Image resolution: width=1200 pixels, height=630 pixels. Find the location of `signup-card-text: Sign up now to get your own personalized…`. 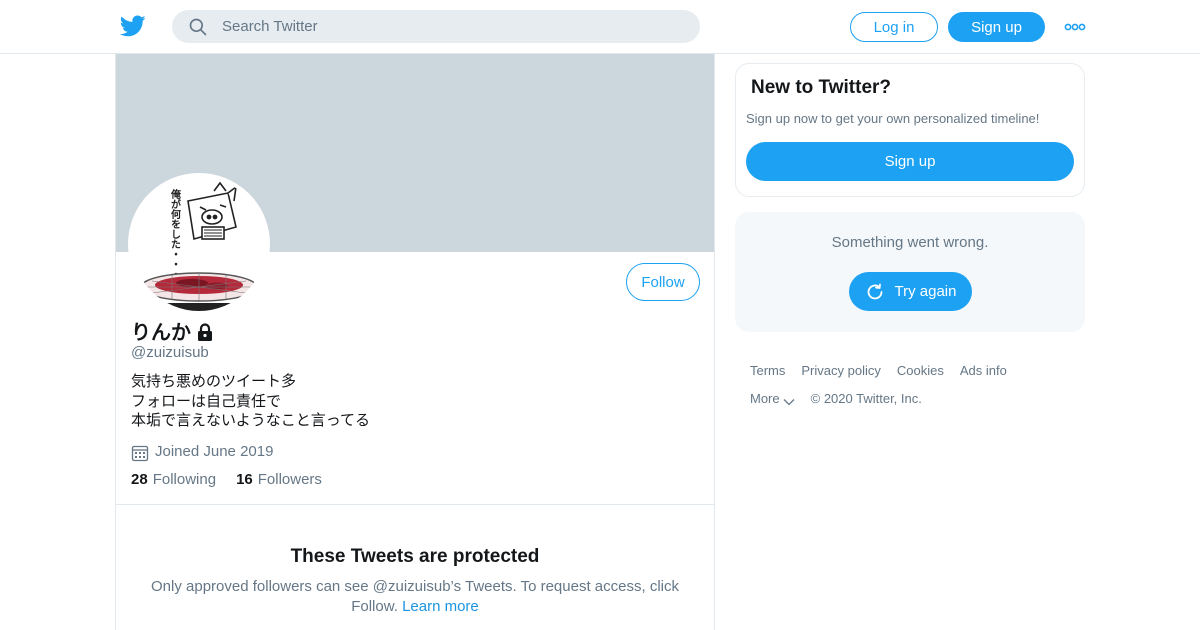

signup-card-text: Sign up now to get your own personalized… is located at coordinates (893, 118).